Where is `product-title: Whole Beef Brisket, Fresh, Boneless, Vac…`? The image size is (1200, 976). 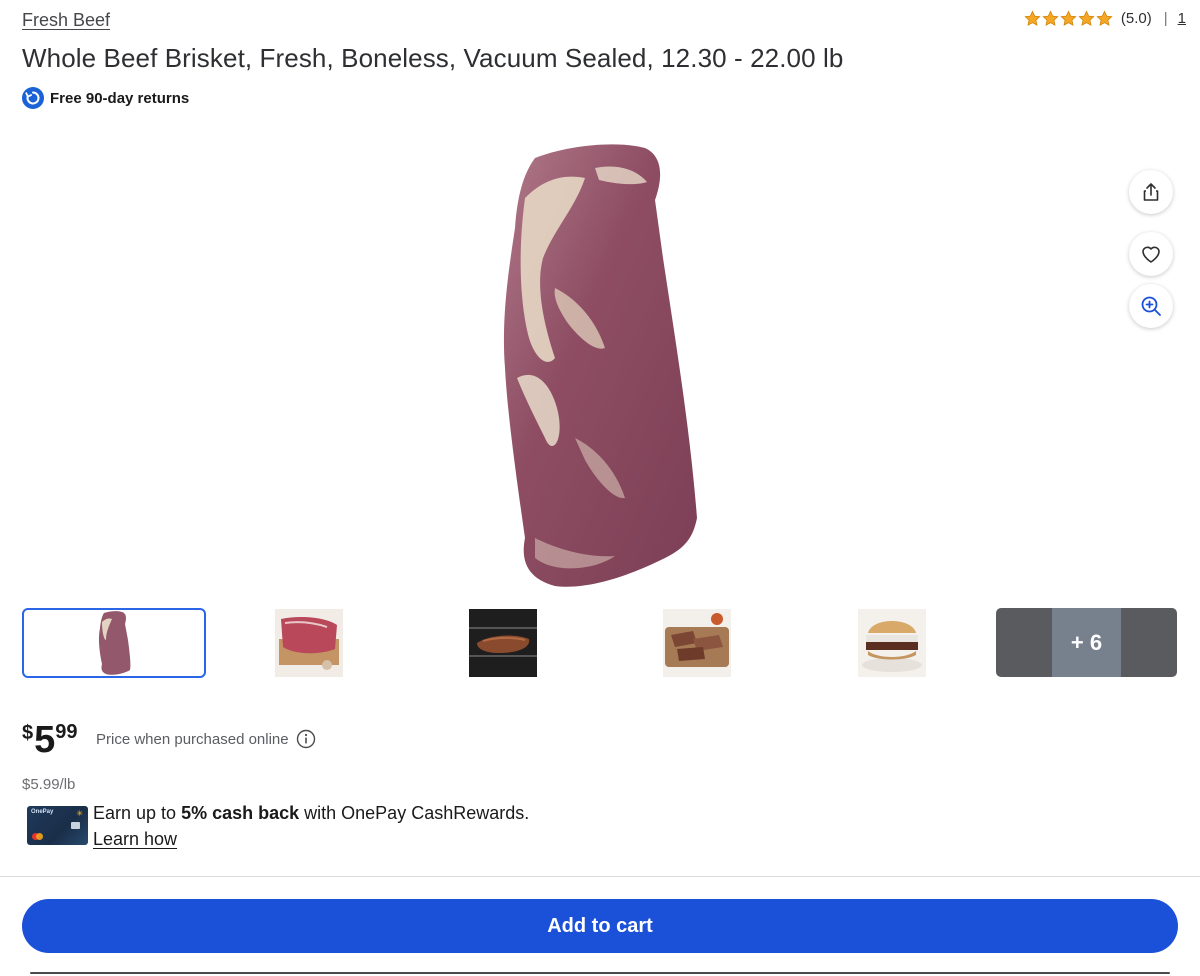 product-title: Whole Beef Brisket, Fresh, Boneless, Vac… is located at coordinates (433, 58).